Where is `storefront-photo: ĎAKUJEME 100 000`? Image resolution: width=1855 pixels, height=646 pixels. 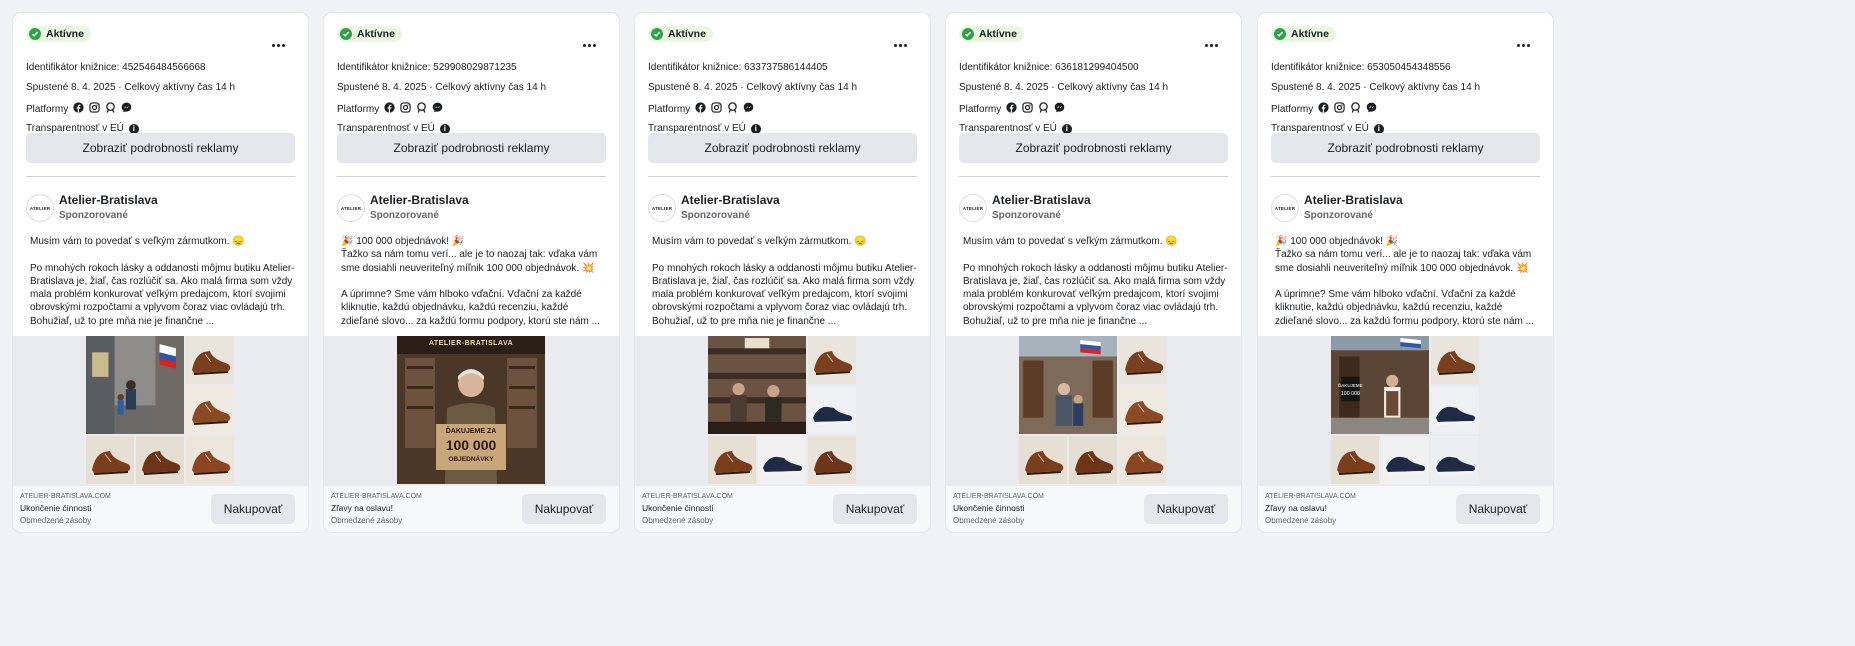 storefront-photo: ĎAKUJEME 100 000 is located at coordinates (1380, 385).